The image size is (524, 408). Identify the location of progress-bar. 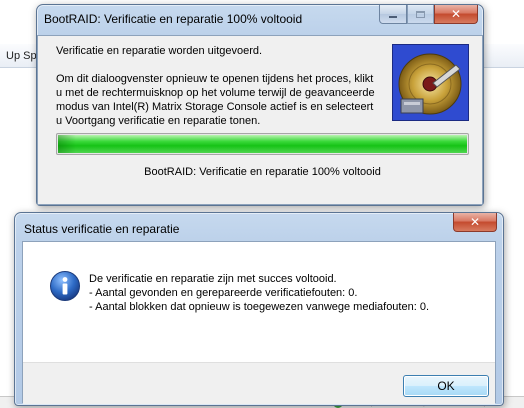
(262, 144).